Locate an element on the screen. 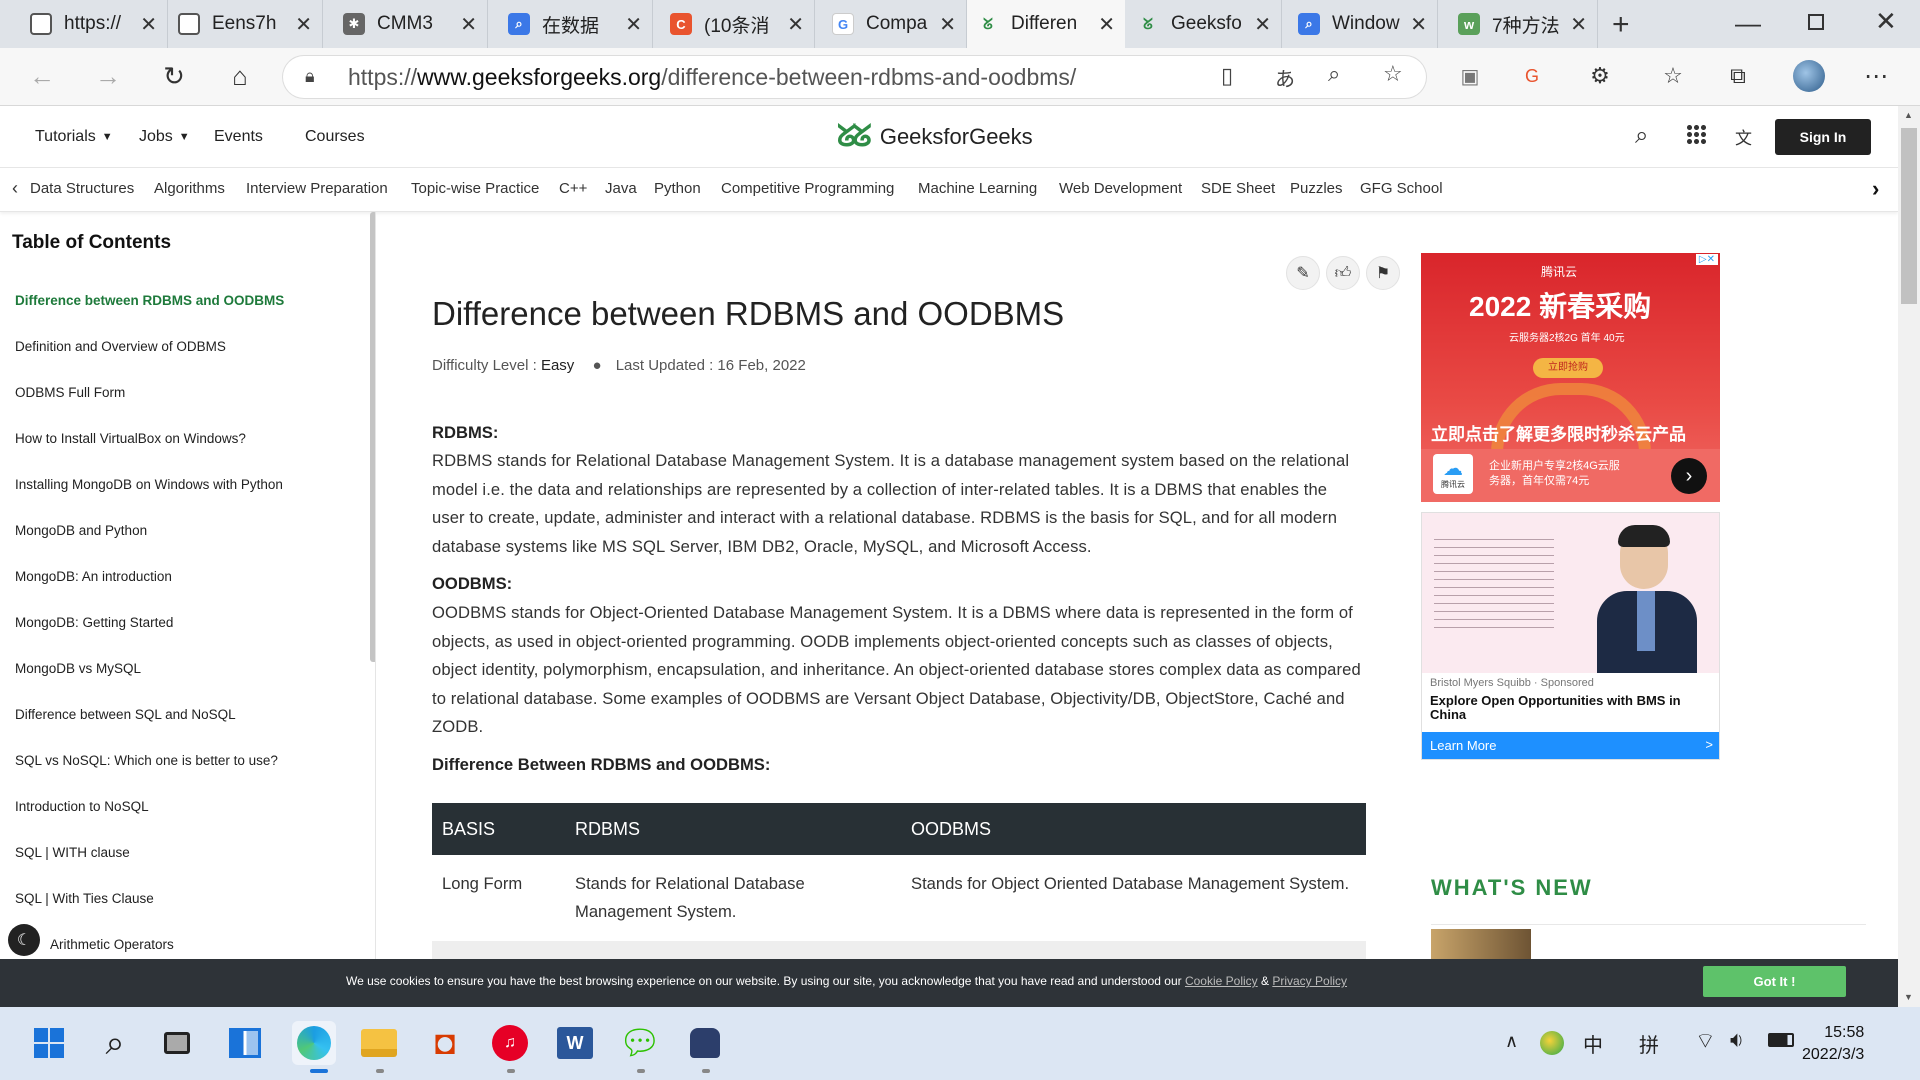 This screenshot has height=1080, width=1920. arrow-right-icon: › is located at coordinates (1689, 476).